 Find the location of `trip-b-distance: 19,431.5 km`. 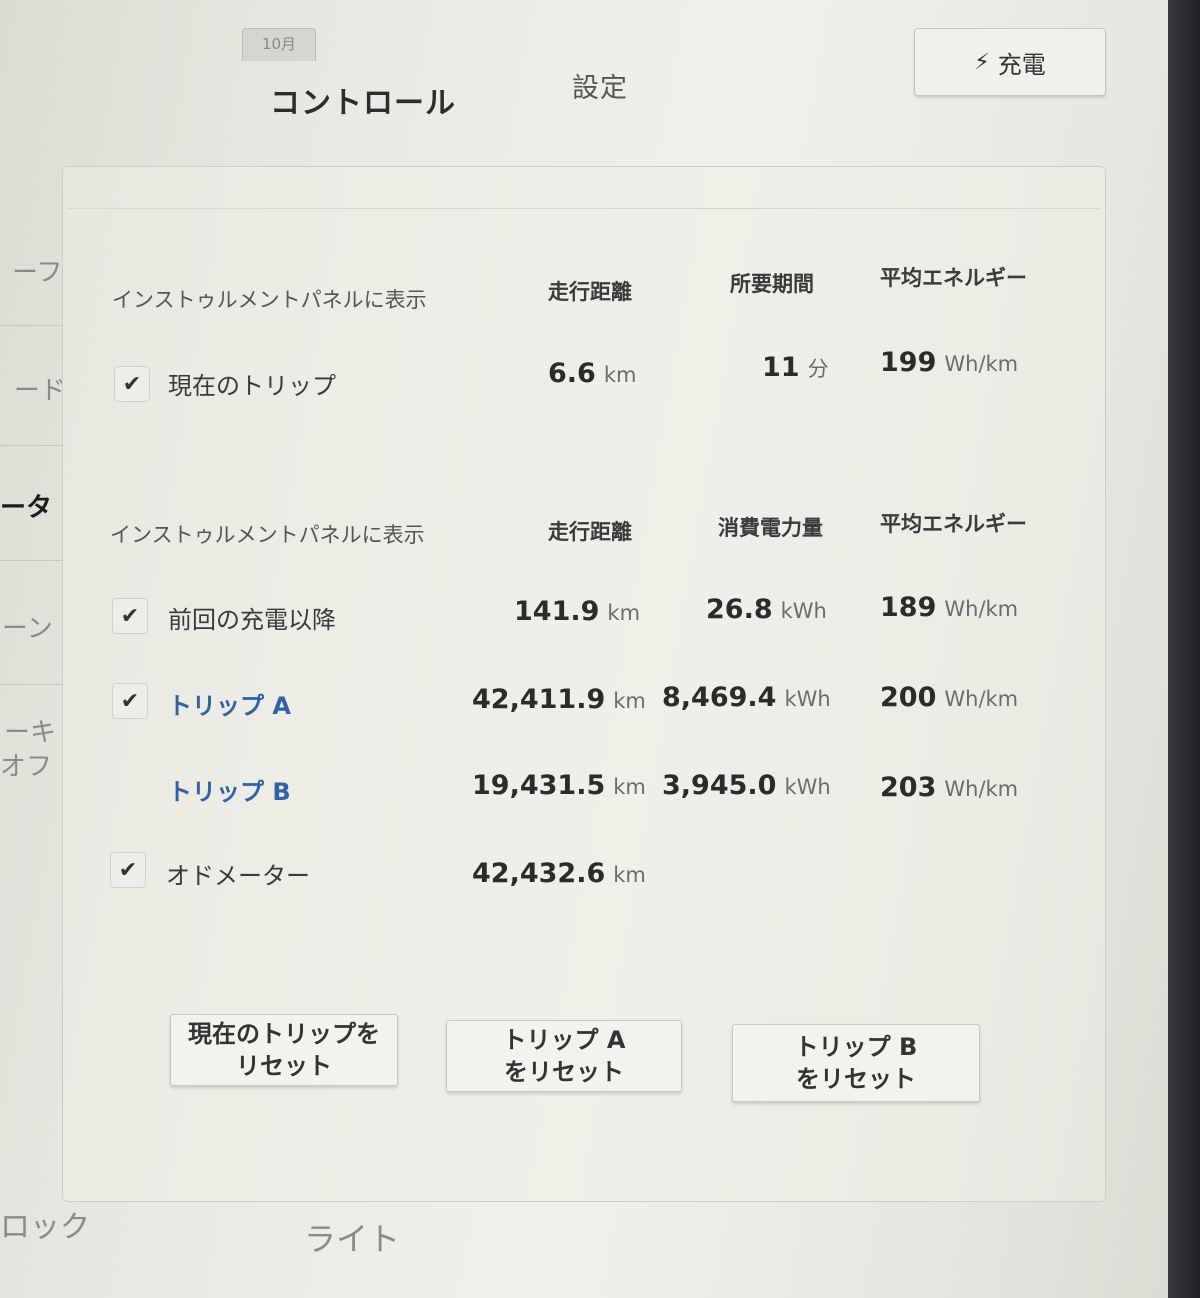

trip-b-distance: 19,431.5 km is located at coordinates (559, 785).